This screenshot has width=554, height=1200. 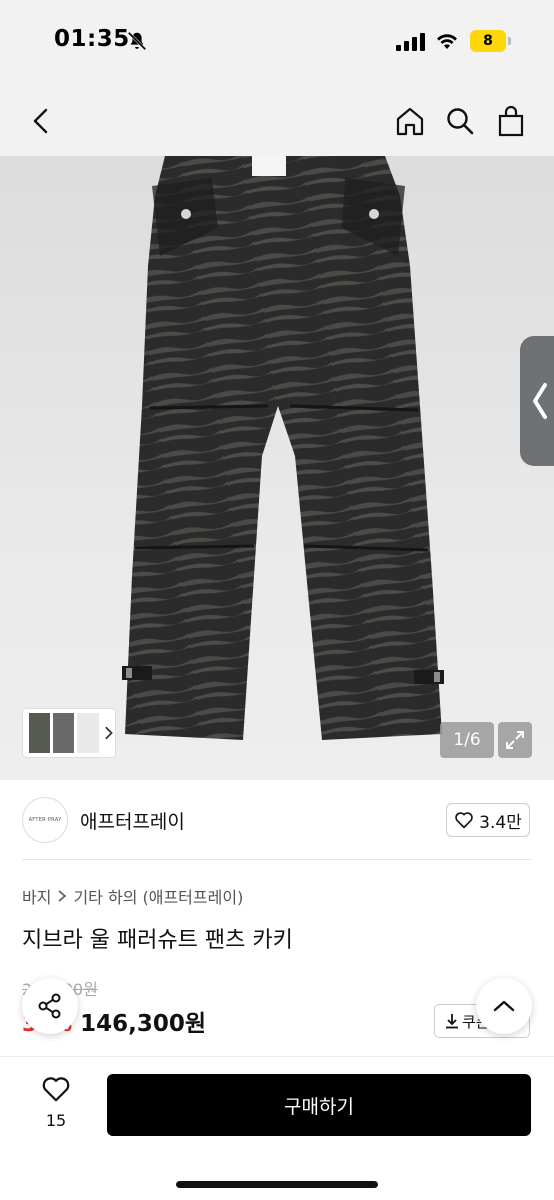 What do you see at coordinates (137, 41) in the screenshot?
I see `bell-muted-icon` at bounding box center [137, 41].